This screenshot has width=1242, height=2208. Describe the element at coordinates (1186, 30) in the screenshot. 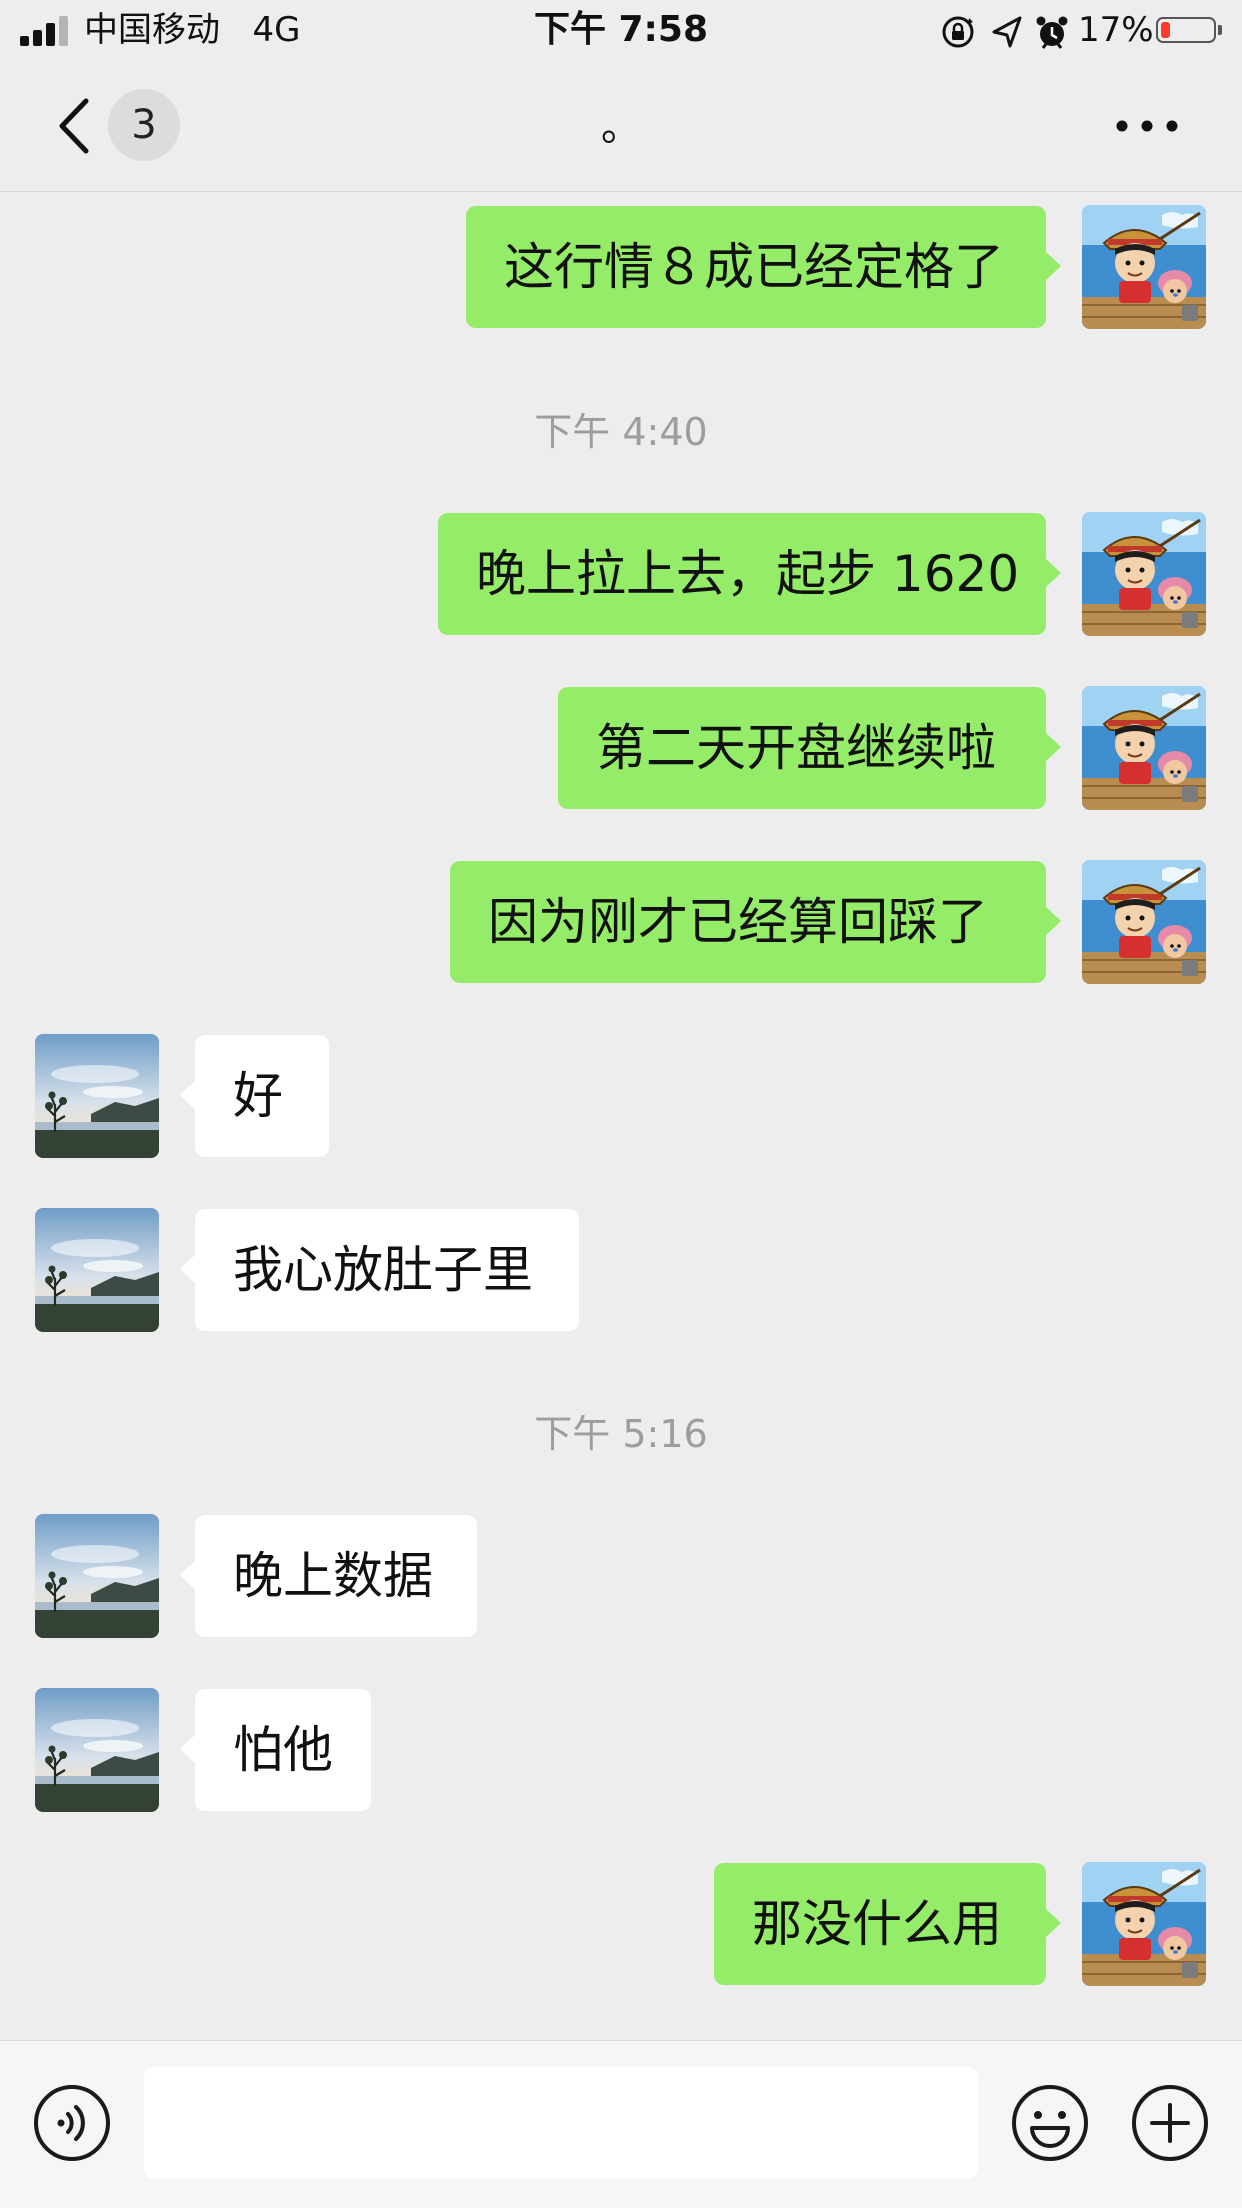

I see `battery-icon` at that location.